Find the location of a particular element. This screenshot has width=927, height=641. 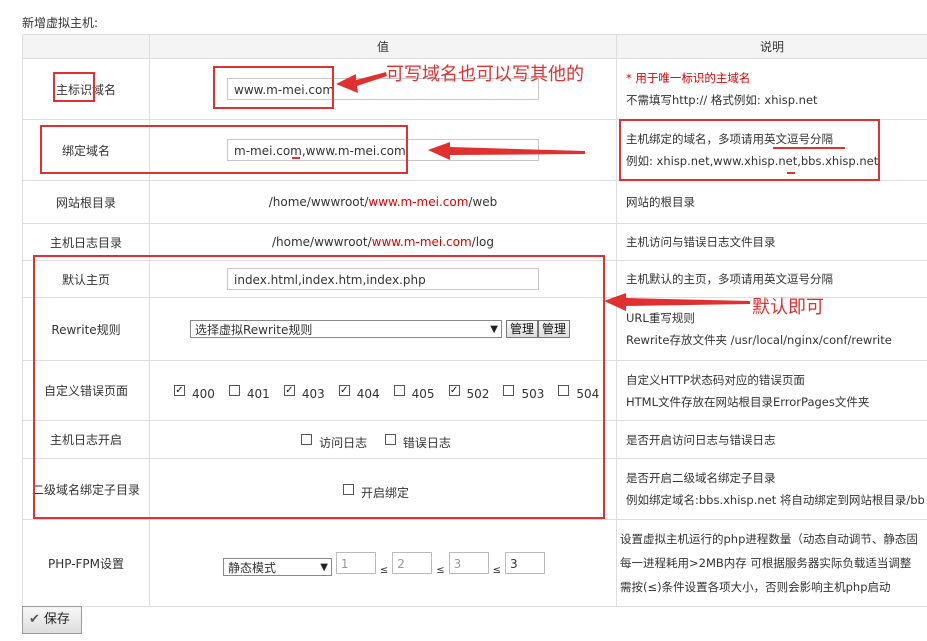

web-root-desc: 网站的根目录 is located at coordinates (771, 202).